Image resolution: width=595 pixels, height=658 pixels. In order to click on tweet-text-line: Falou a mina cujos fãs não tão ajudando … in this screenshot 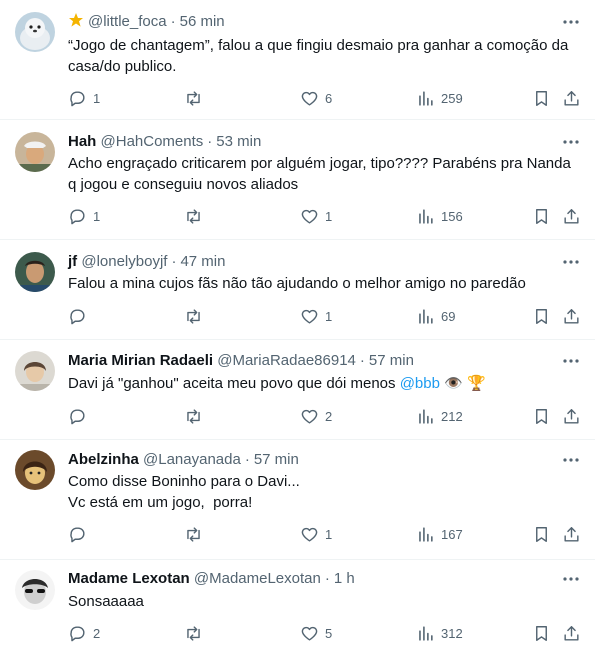, I will do `click(297, 283)`.